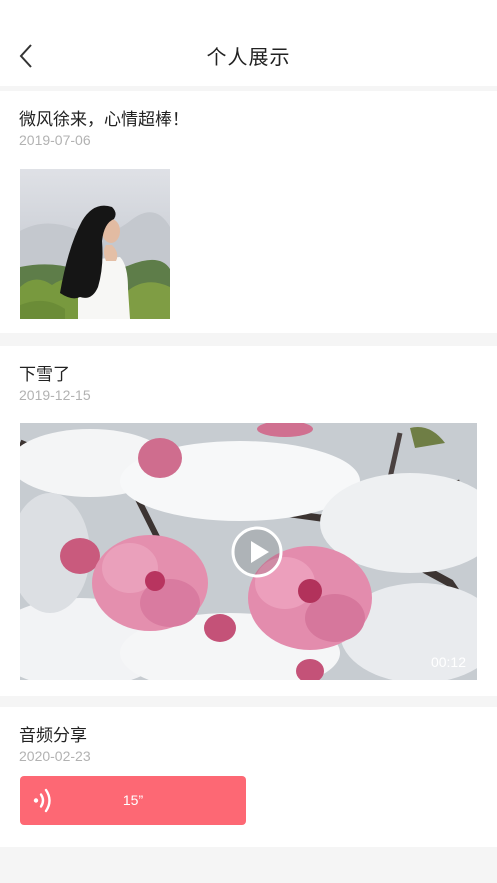  What do you see at coordinates (448, 662) in the screenshot?
I see `video-duration: 00:12` at bounding box center [448, 662].